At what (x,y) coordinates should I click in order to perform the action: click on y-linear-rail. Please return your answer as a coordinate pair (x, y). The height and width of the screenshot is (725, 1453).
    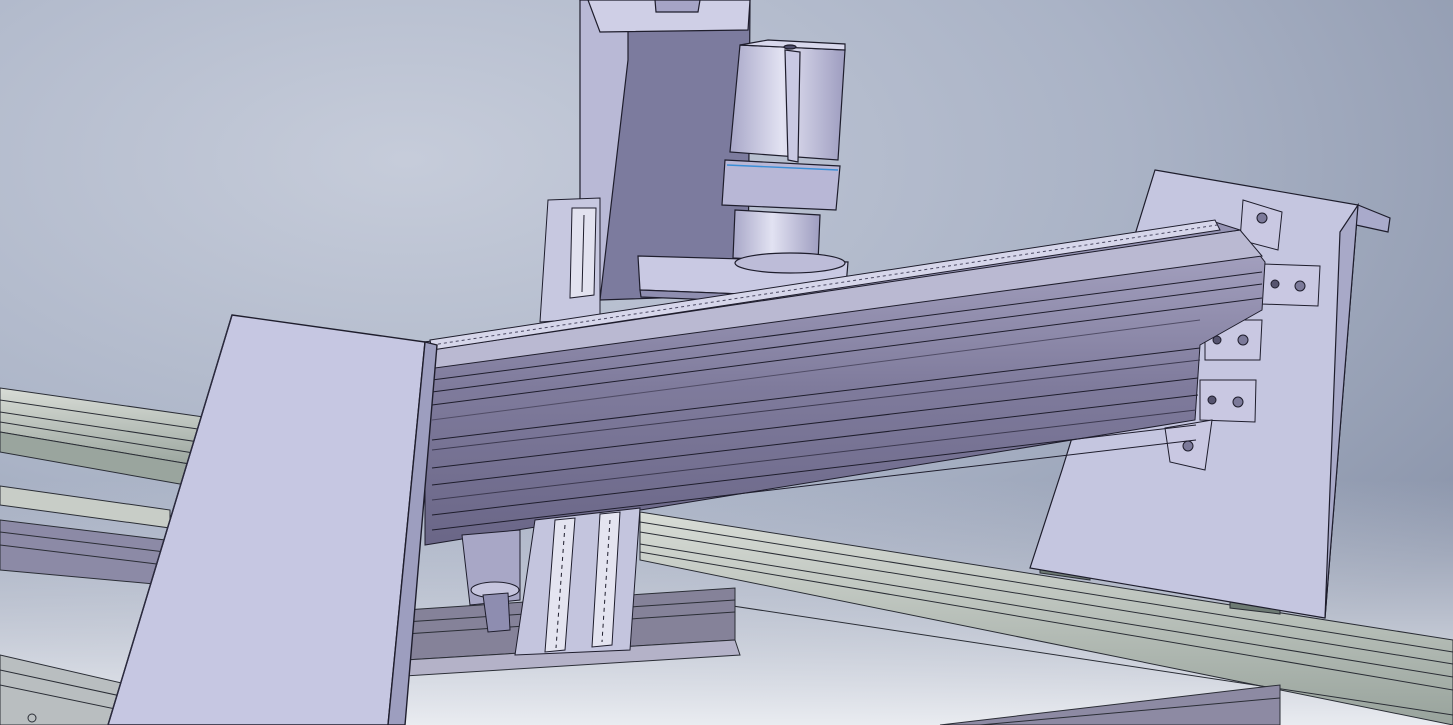
    Looking at the image, I should click on (570, 260).